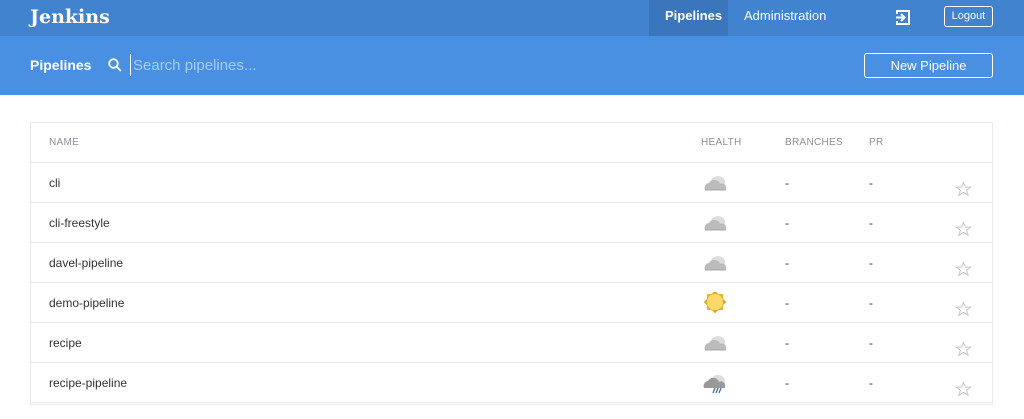 The width and height of the screenshot is (1024, 419). What do you see at coordinates (814, 143) in the screenshot?
I see `header-branches: BRANCHES` at bounding box center [814, 143].